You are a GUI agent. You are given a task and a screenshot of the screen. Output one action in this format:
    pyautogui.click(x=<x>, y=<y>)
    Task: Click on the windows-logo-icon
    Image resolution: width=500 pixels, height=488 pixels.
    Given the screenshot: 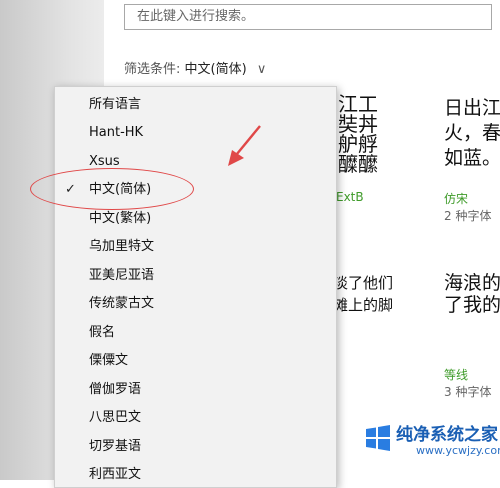 What is the action you would take?
    pyautogui.click(x=378, y=438)
    